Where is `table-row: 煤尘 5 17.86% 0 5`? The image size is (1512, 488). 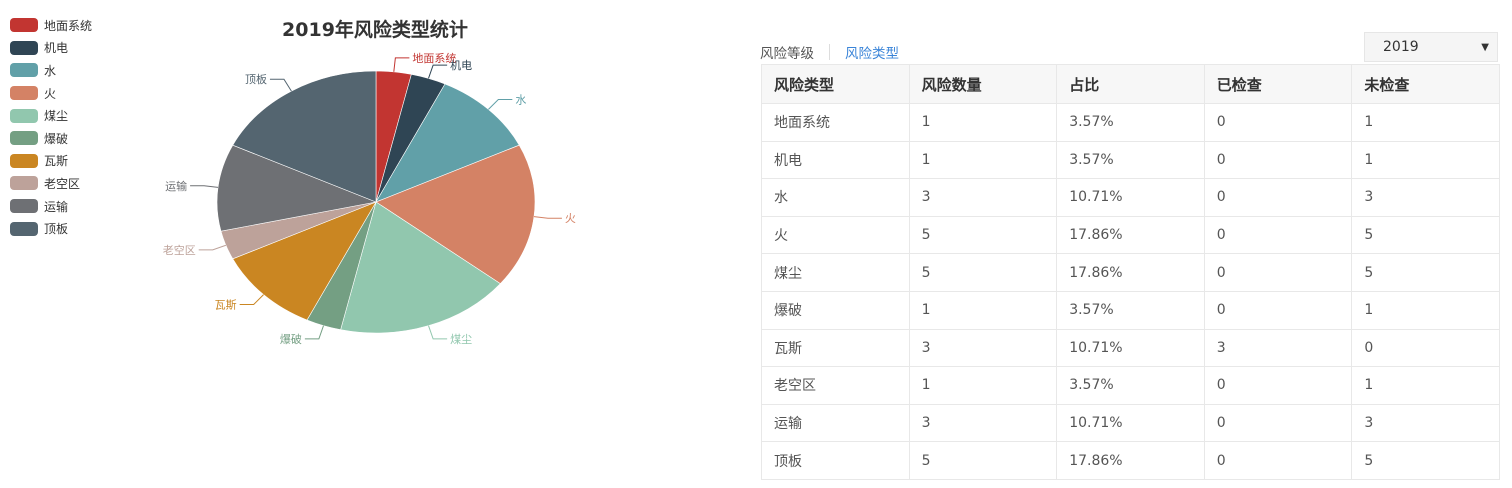 table-row: 煤尘 5 17.86% 0 5 is located at coordinates (1130, 272).